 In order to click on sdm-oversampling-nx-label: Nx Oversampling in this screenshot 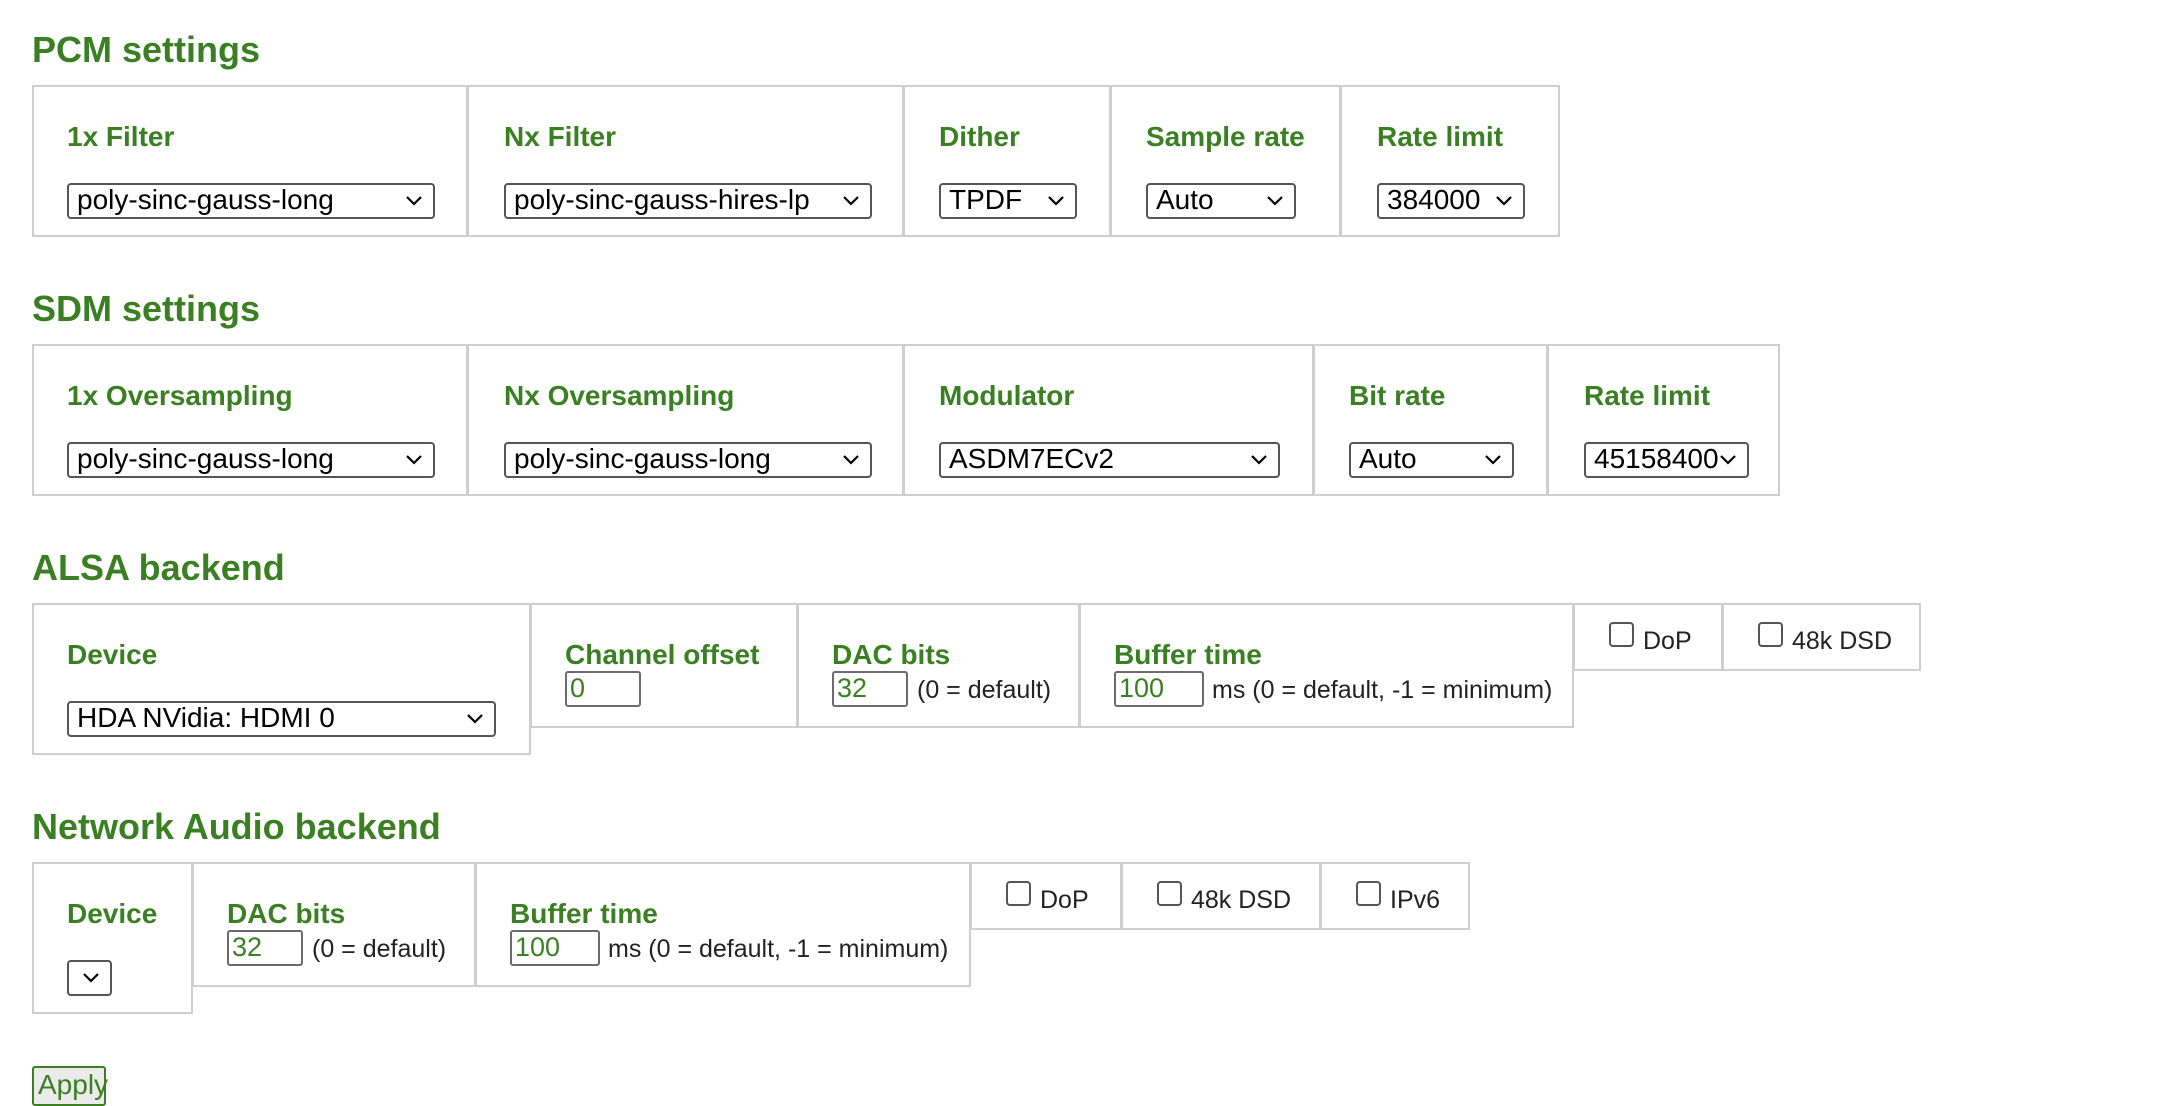, I will do `click(619, 395)`.